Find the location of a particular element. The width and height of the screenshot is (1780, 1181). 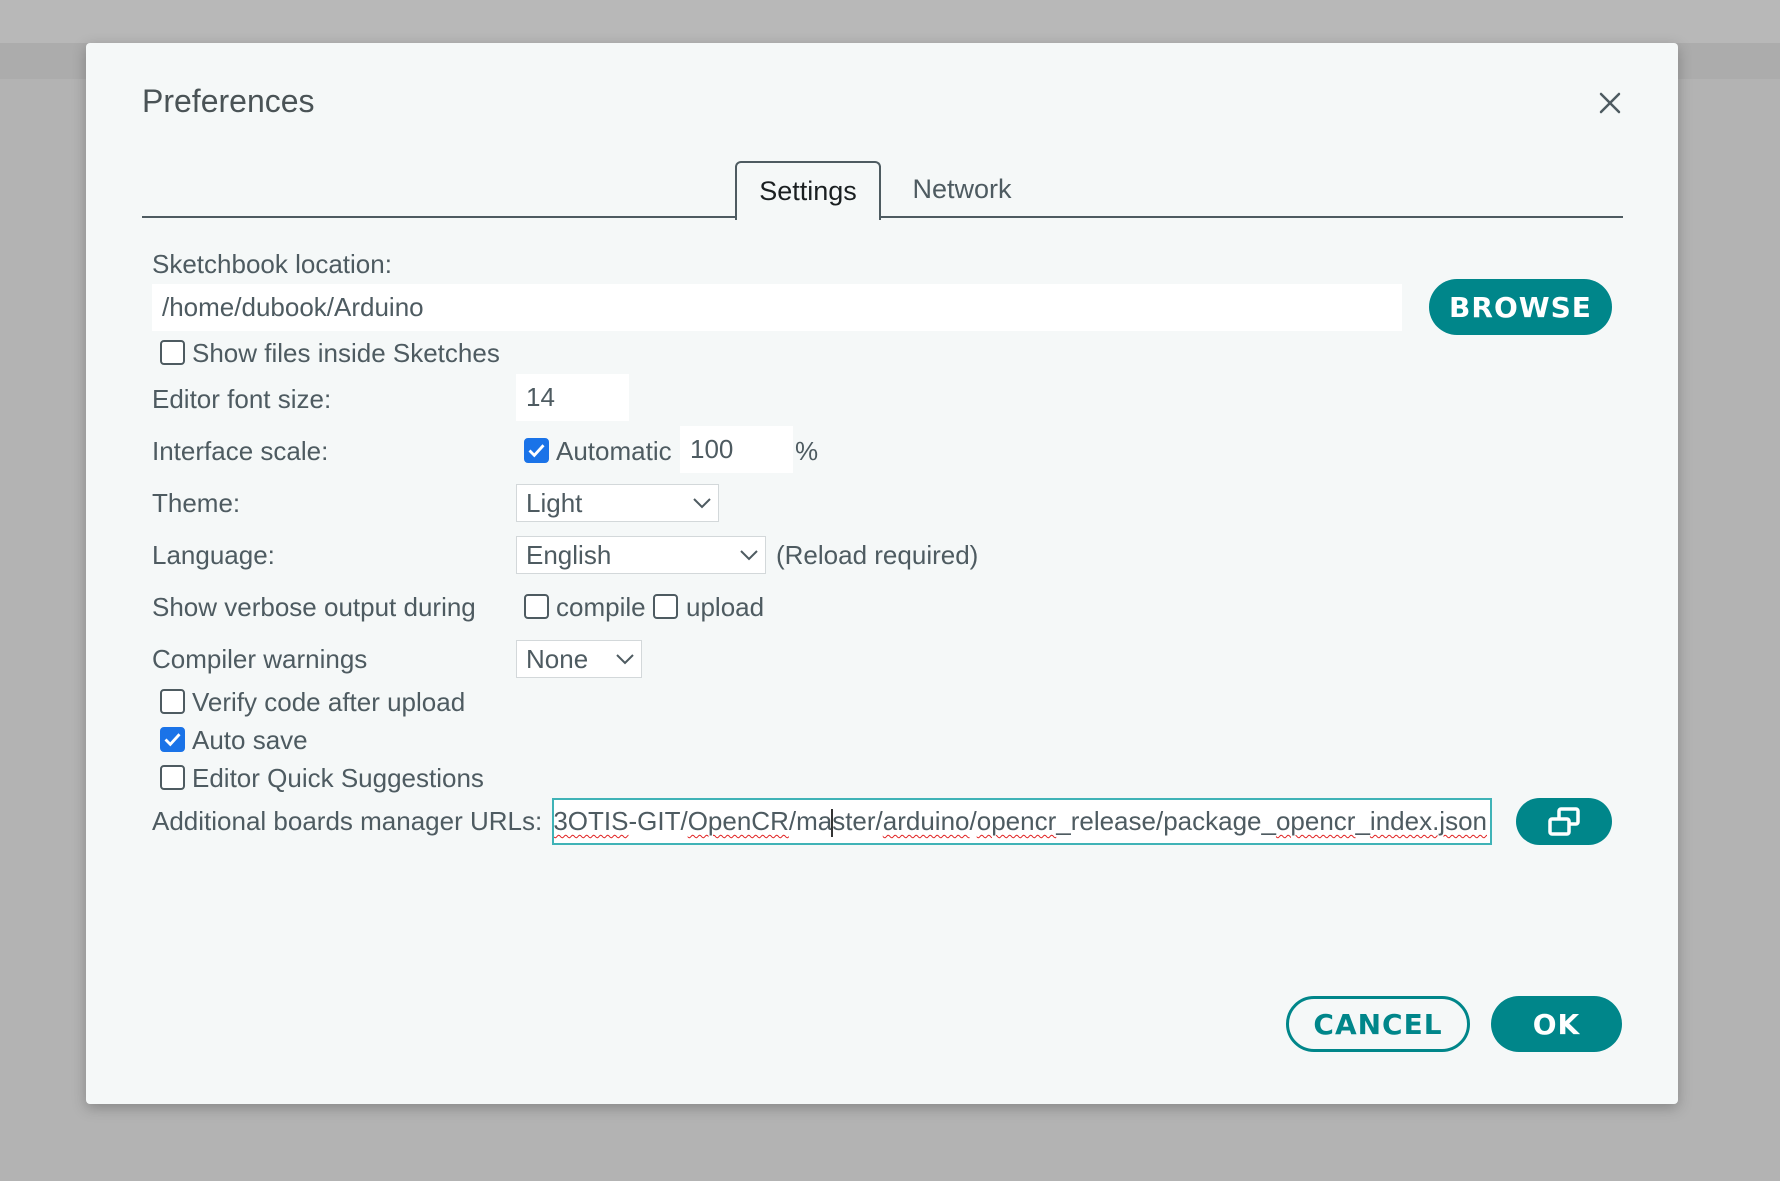

auto-save-checkbox is located at coordinates (172, 739).